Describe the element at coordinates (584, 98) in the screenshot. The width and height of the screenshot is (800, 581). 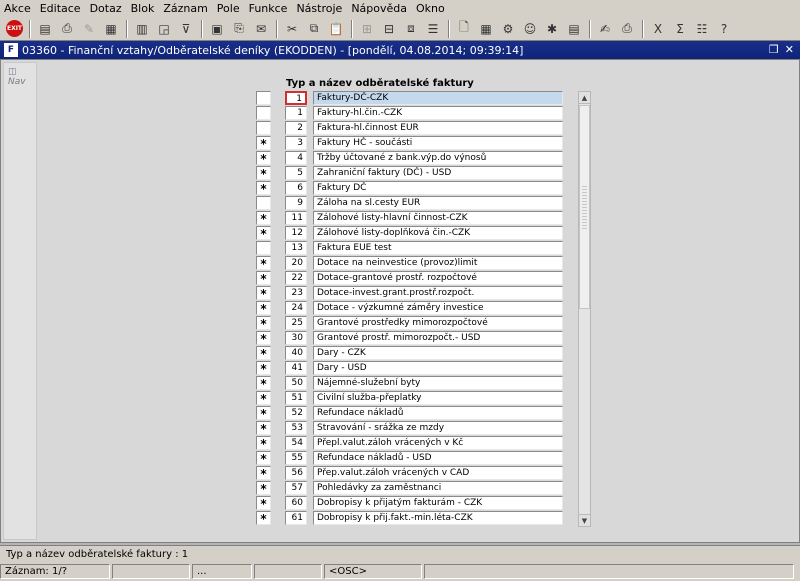
I see `scroll-up-icon: ▲` at that location.